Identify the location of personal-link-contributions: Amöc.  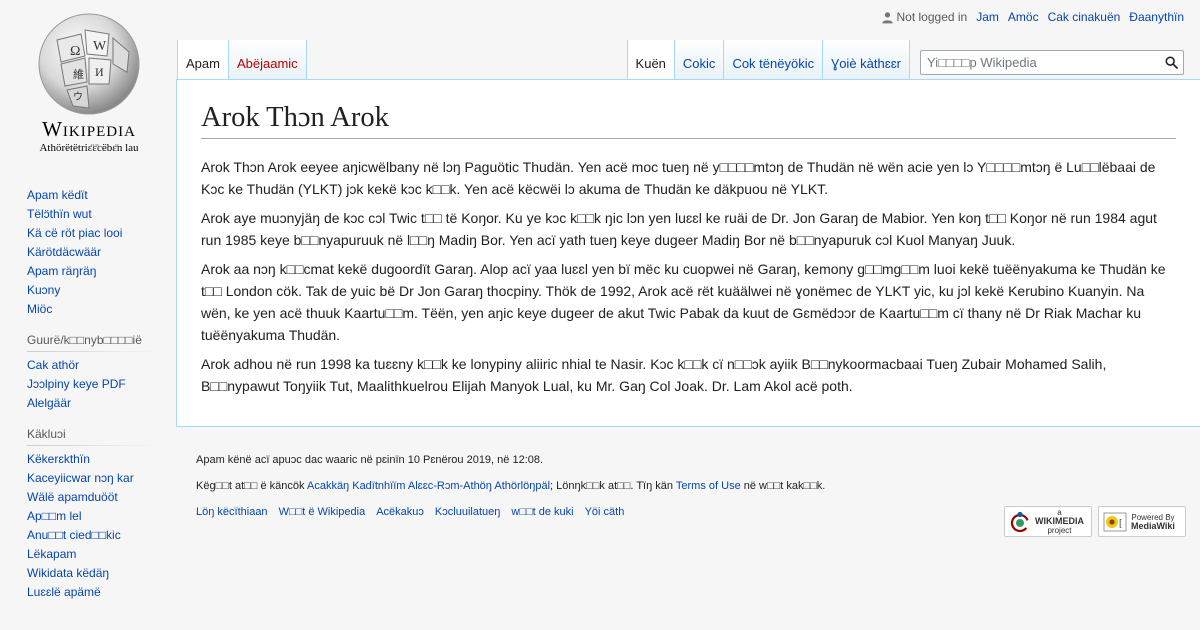
(1023, 17).